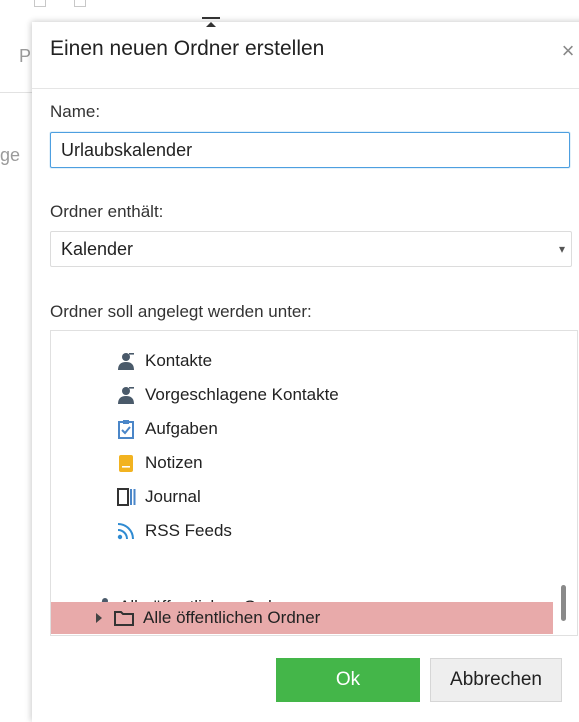 Image resolution: width=579 pixels, height=722 pixels. I want to click on tasks-icon, so click(126, 429).